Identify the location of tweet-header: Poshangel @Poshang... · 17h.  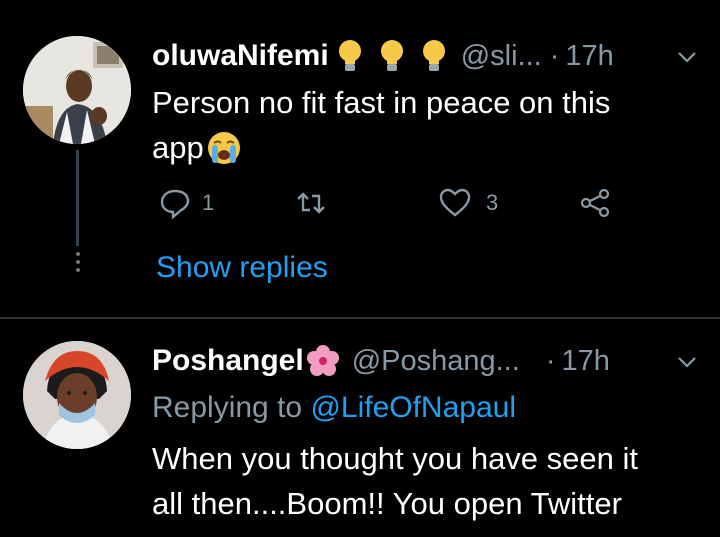
(381, 361).